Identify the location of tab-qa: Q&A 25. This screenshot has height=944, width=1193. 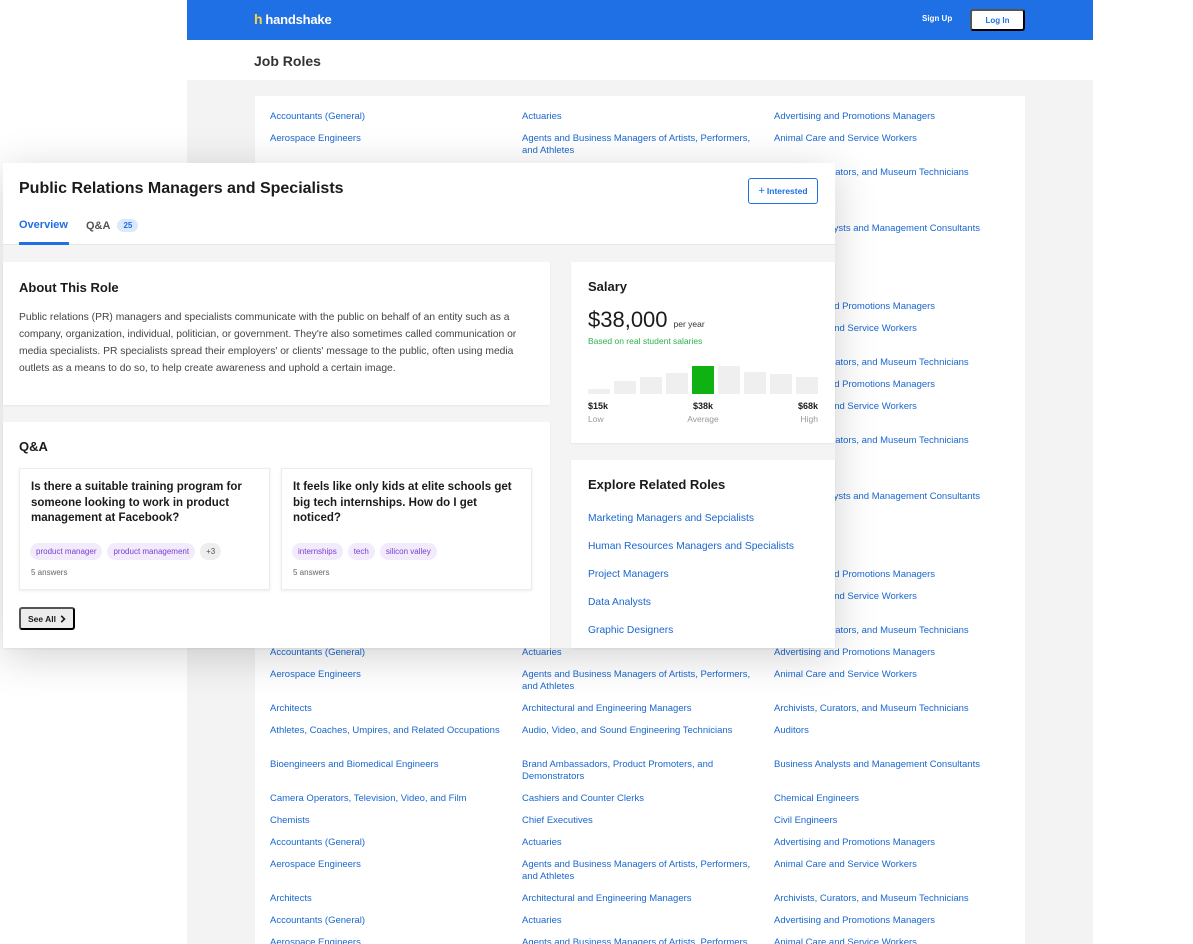
(112, 225).